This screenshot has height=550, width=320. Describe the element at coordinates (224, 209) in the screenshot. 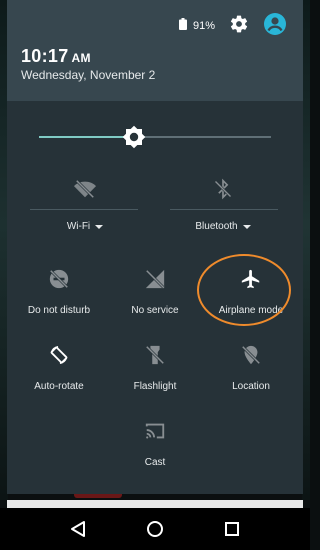

I see `bluetooth-divider` at that location.